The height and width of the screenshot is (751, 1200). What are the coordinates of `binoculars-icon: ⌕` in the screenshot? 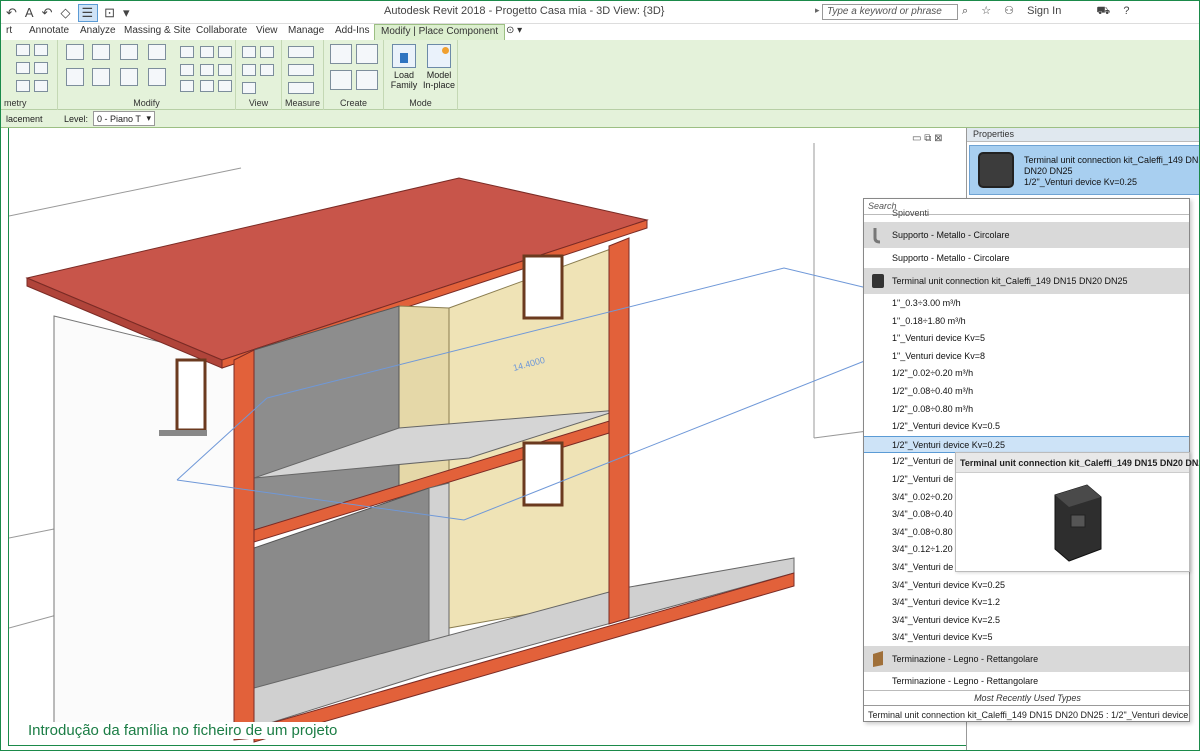 It's located at (965, 11).